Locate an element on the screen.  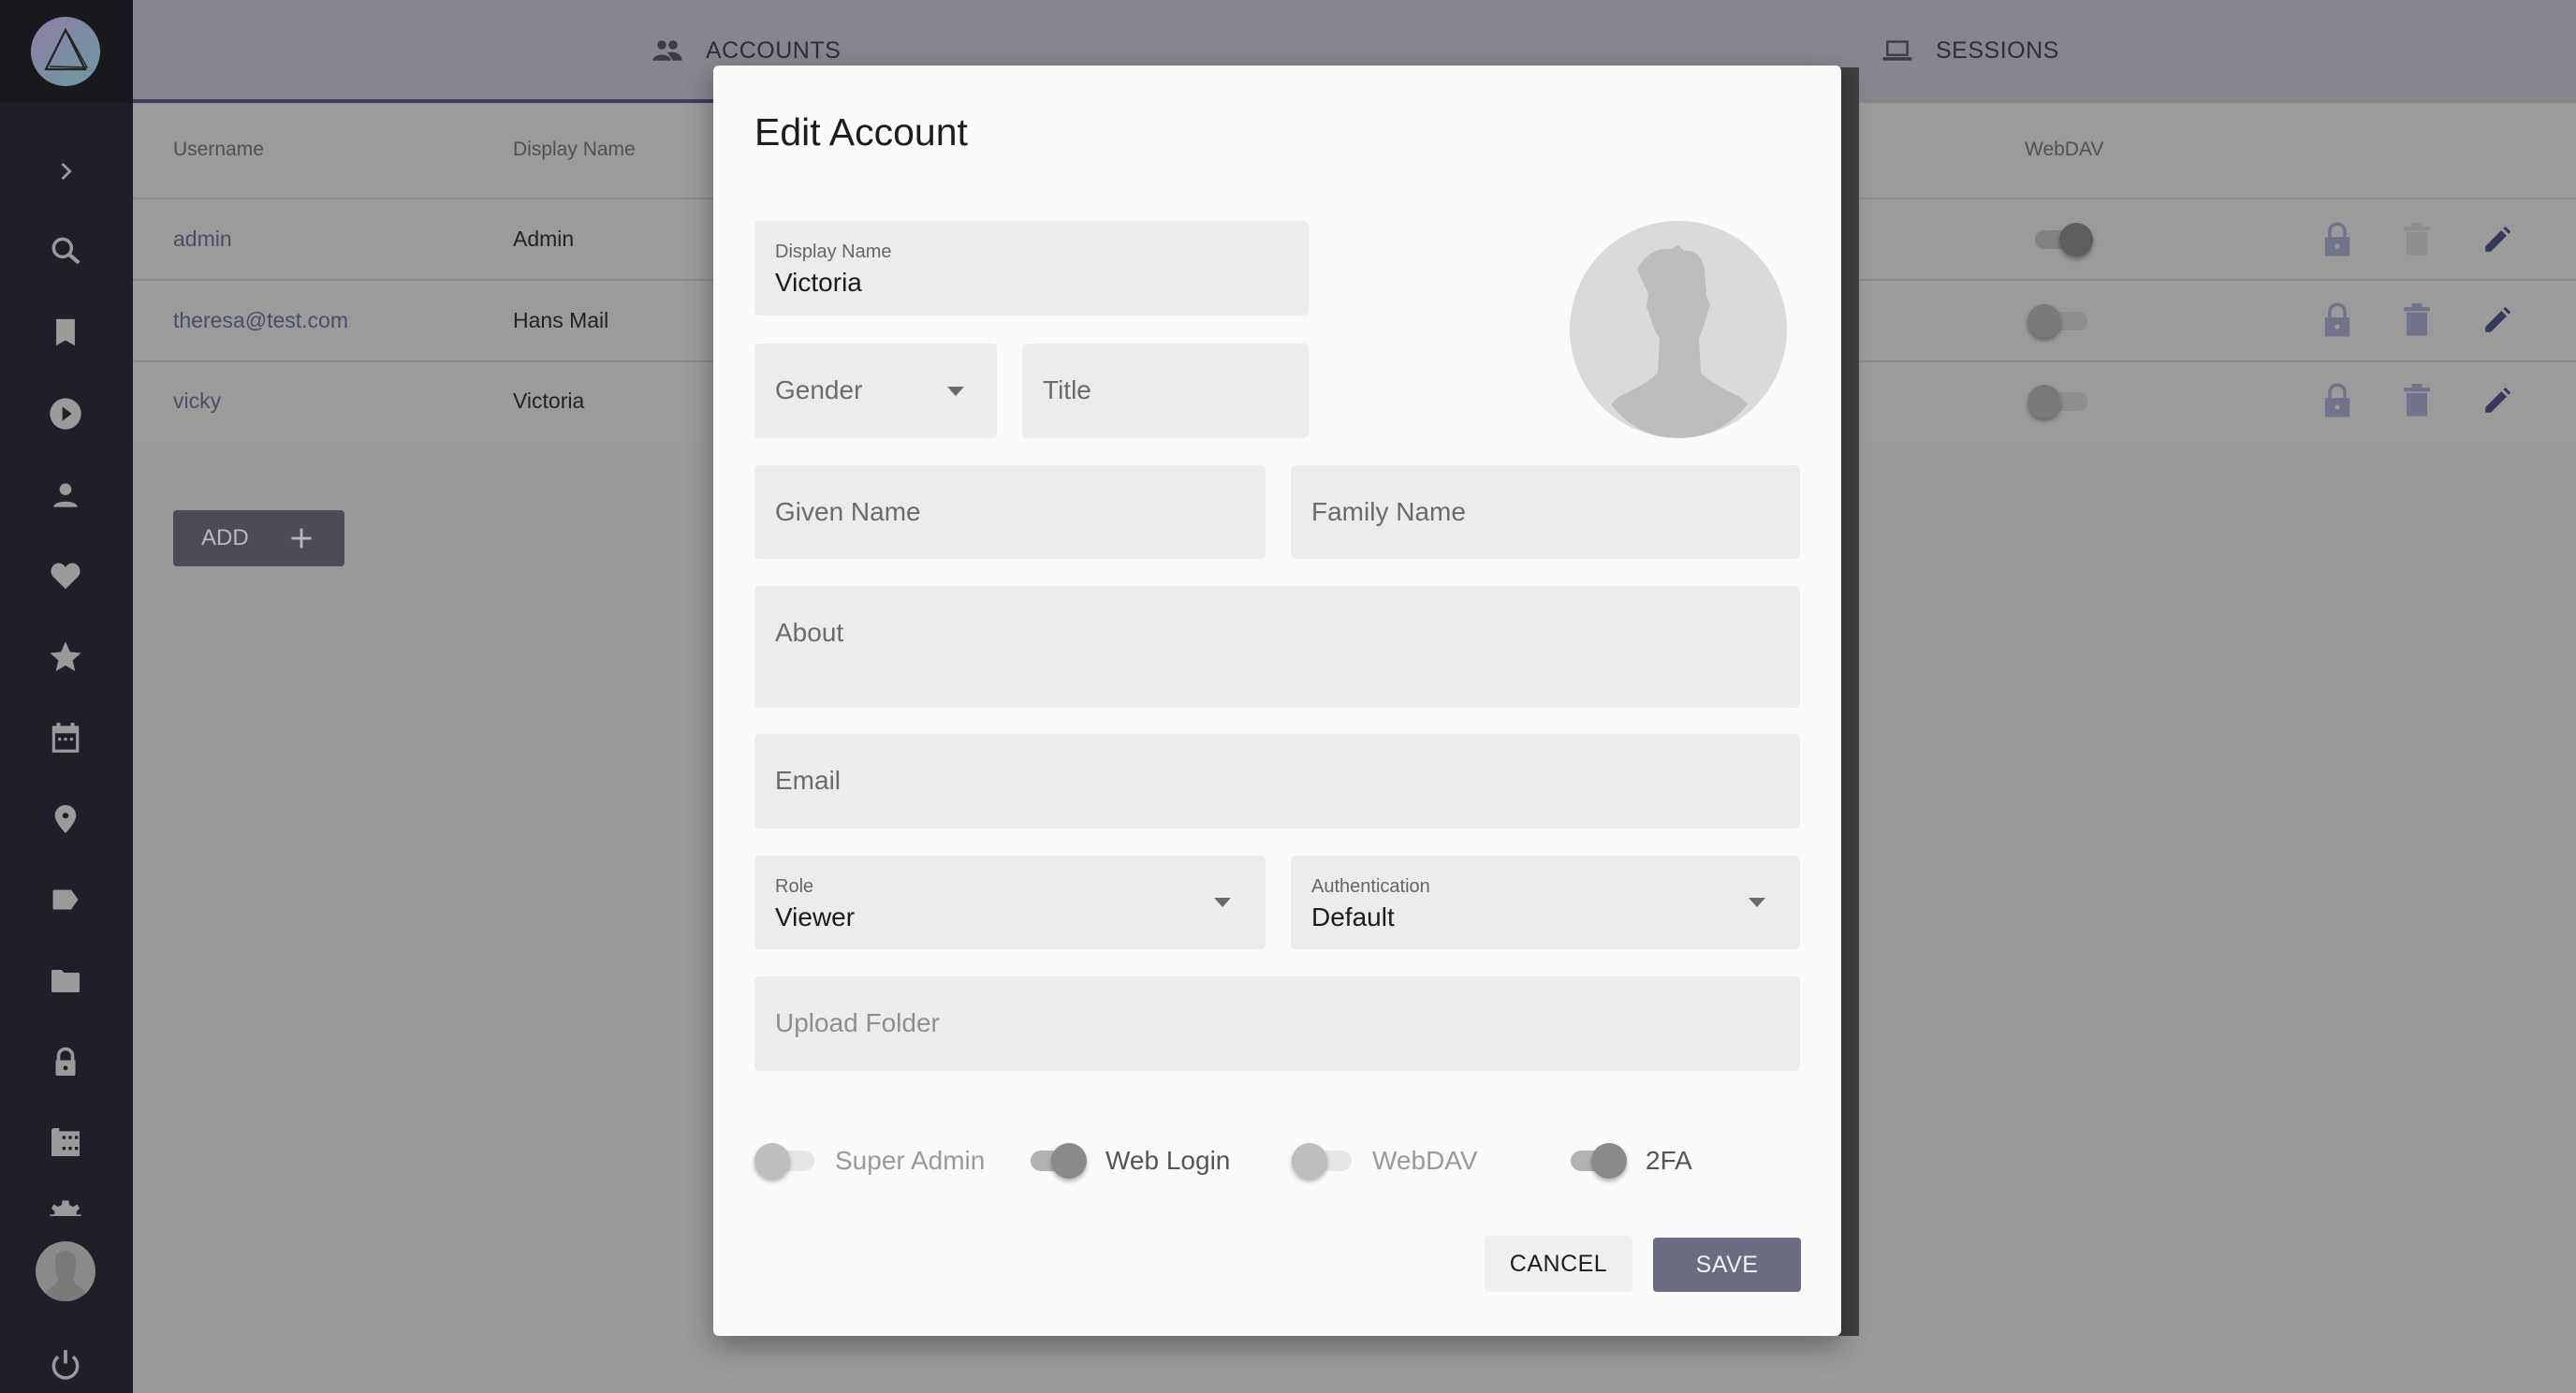
star-icon is located at coordinates (65, 656).